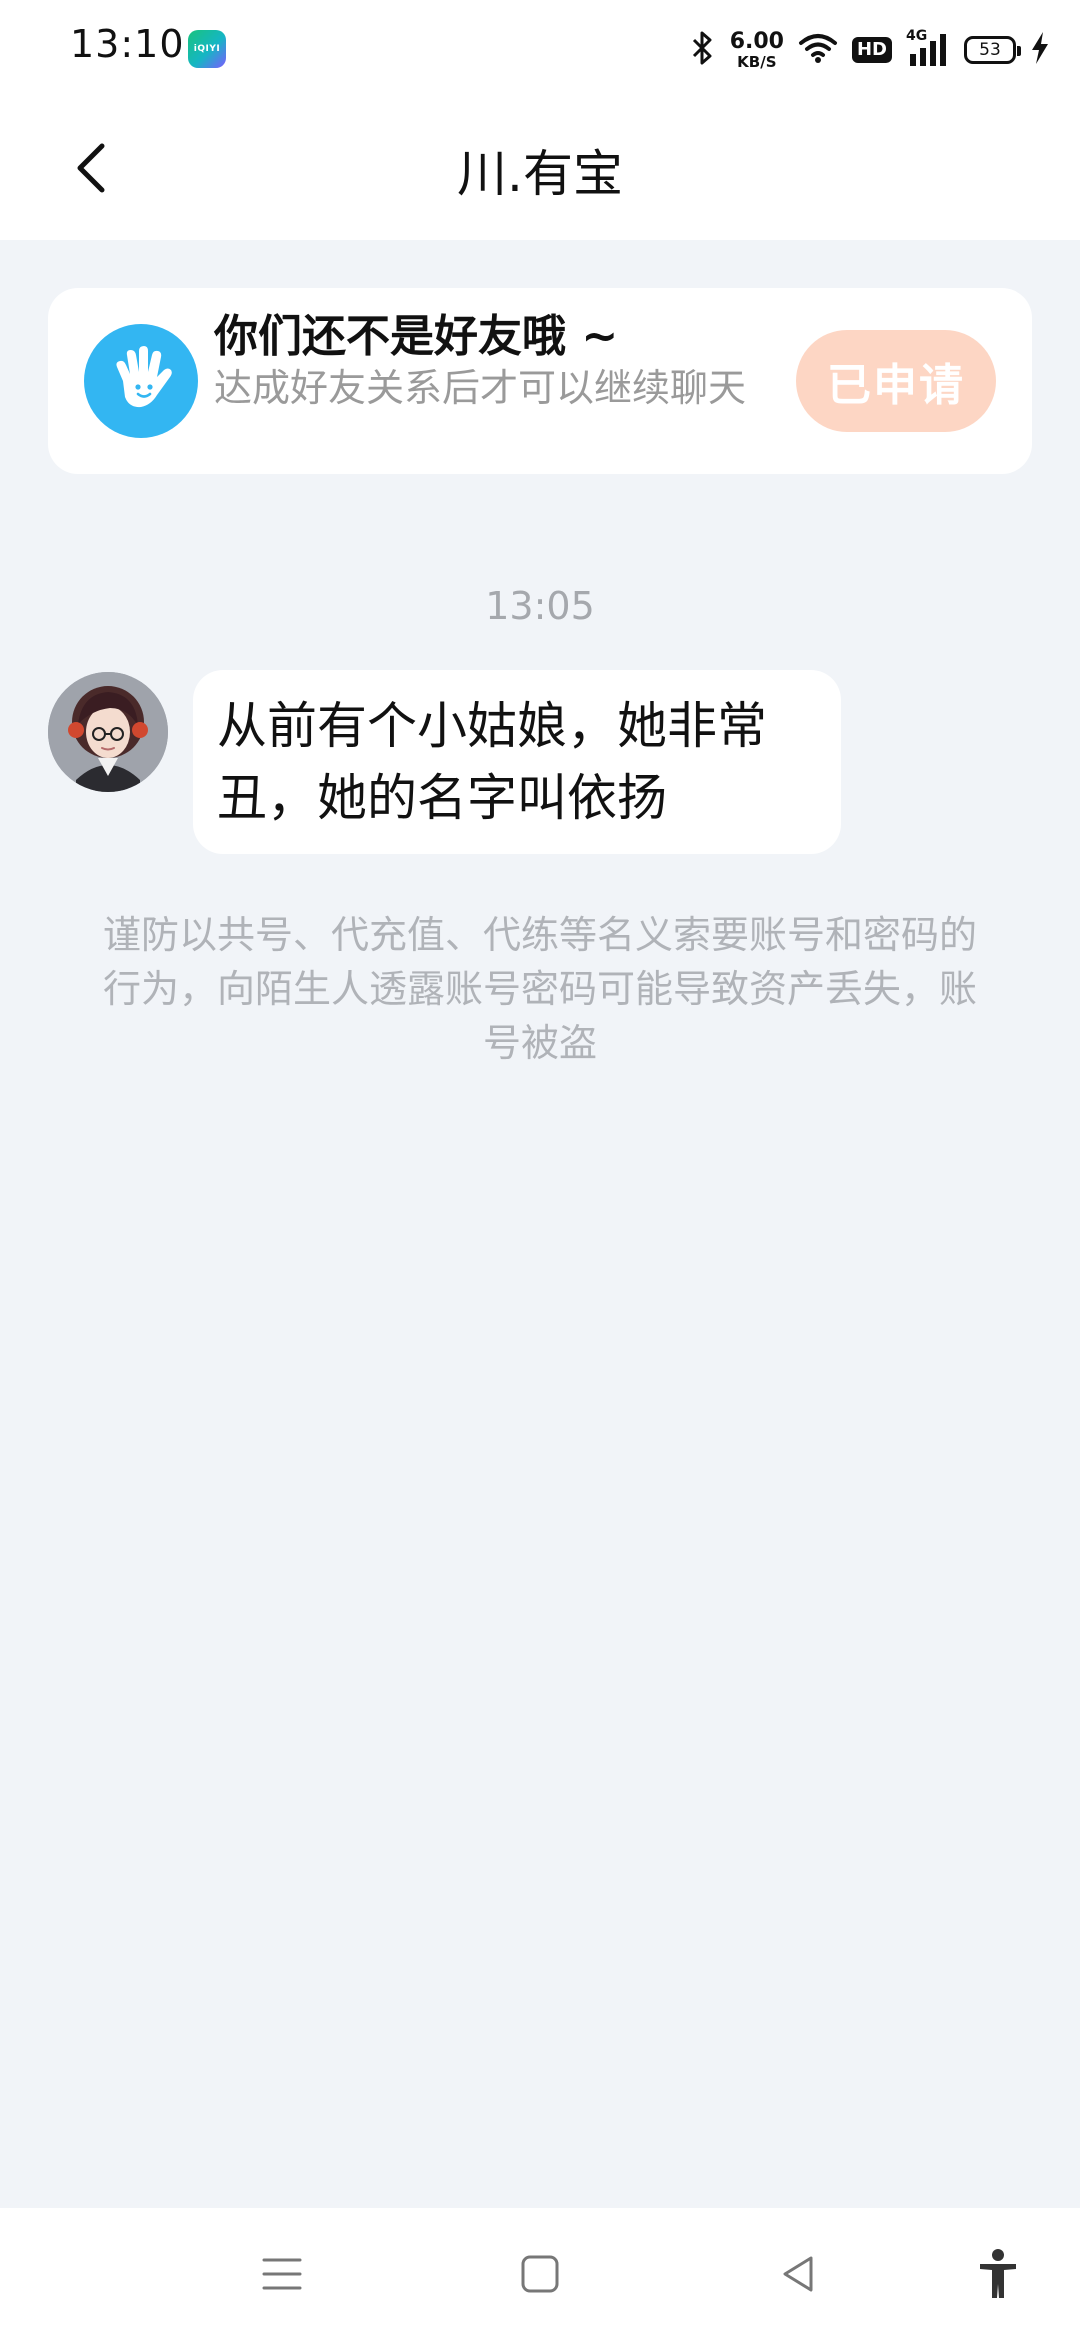  I want to click on back-nav-button, so click(798, 2274).